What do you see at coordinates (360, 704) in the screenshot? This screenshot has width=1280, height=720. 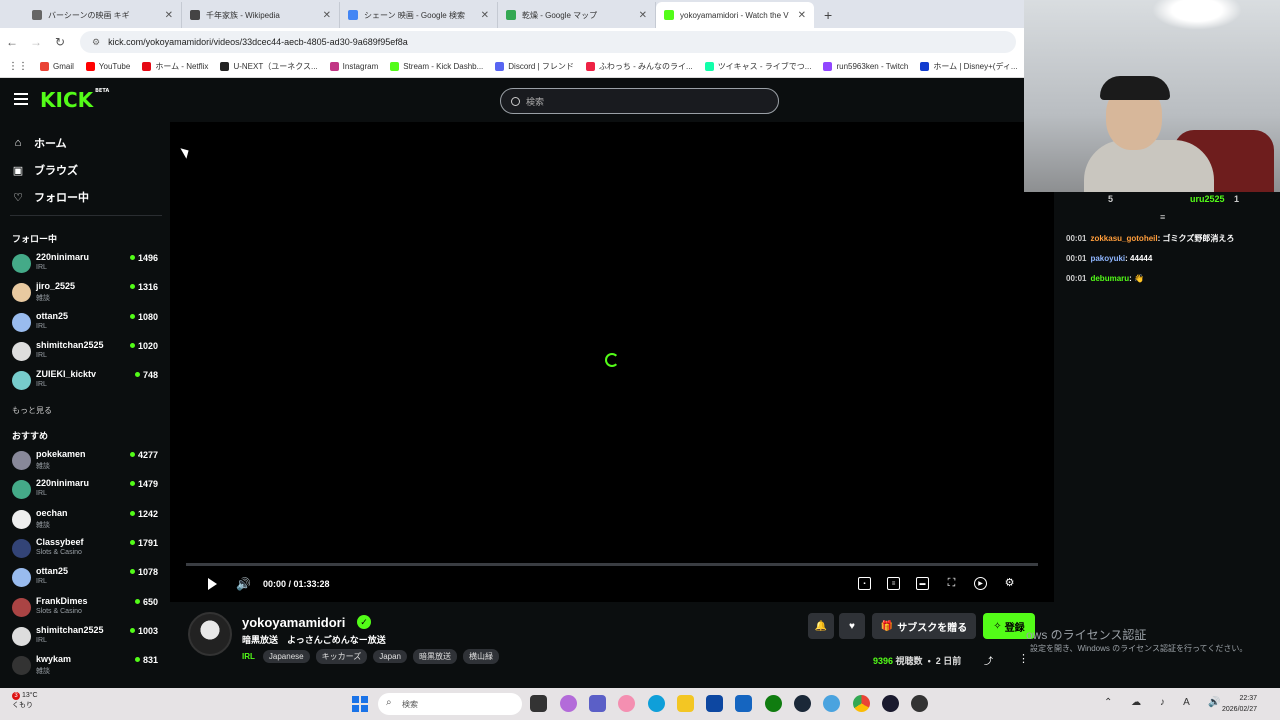 I see `start-icon` at bounding box center [360, 704].